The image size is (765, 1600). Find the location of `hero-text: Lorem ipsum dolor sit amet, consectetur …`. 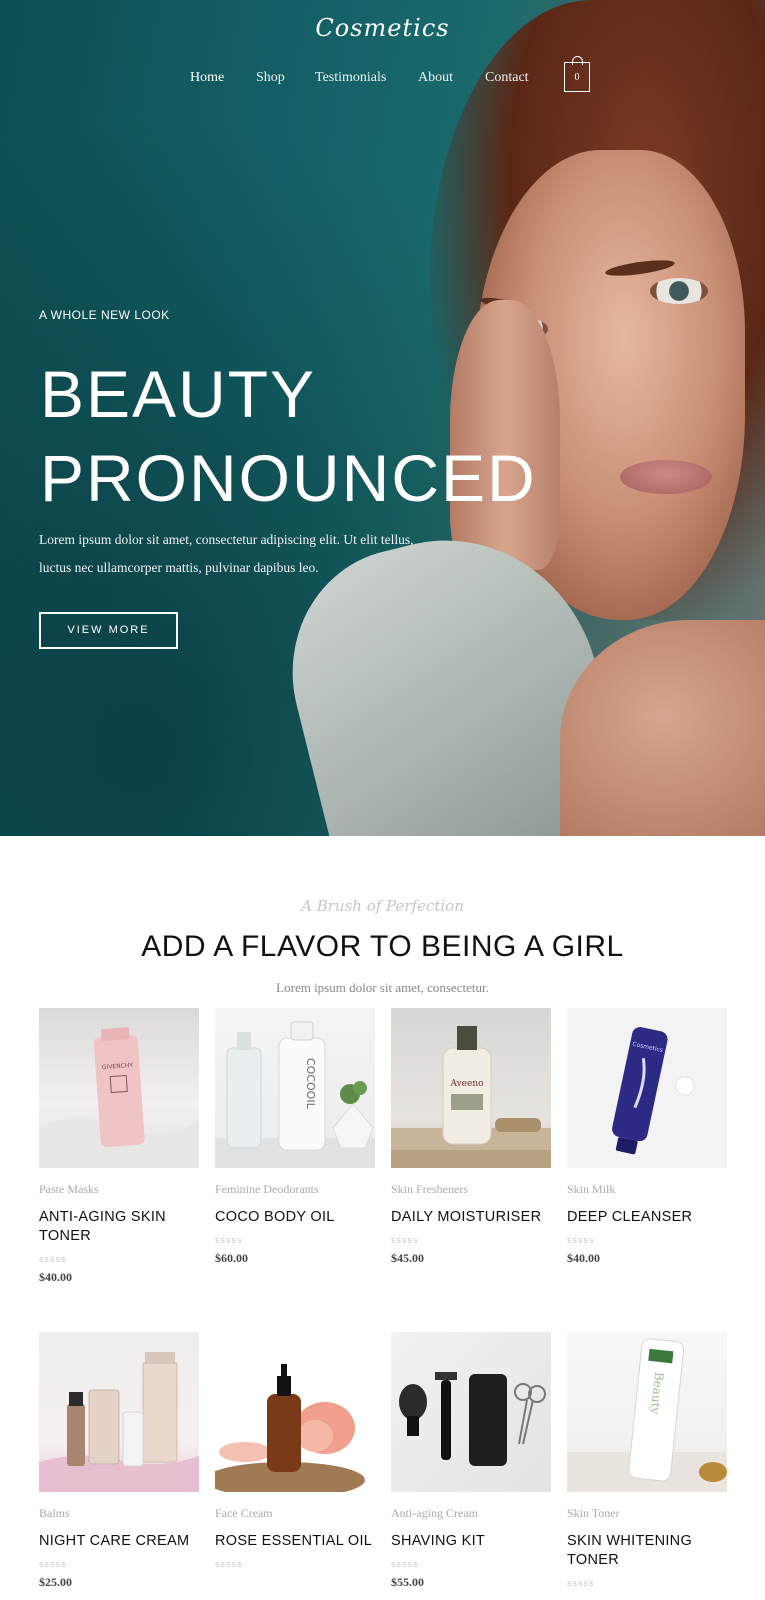

hero-text: Lorem ipsum dolor sit amet, consectetur … is located at coordinates (249, 554).